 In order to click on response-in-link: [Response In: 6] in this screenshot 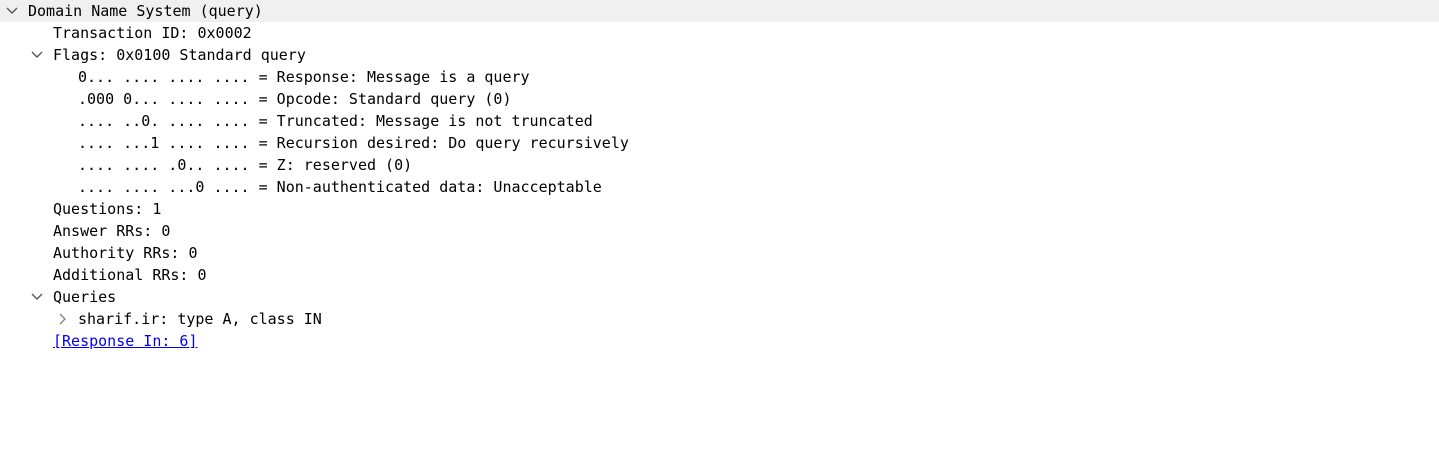, I will do `click(125, 341)`.